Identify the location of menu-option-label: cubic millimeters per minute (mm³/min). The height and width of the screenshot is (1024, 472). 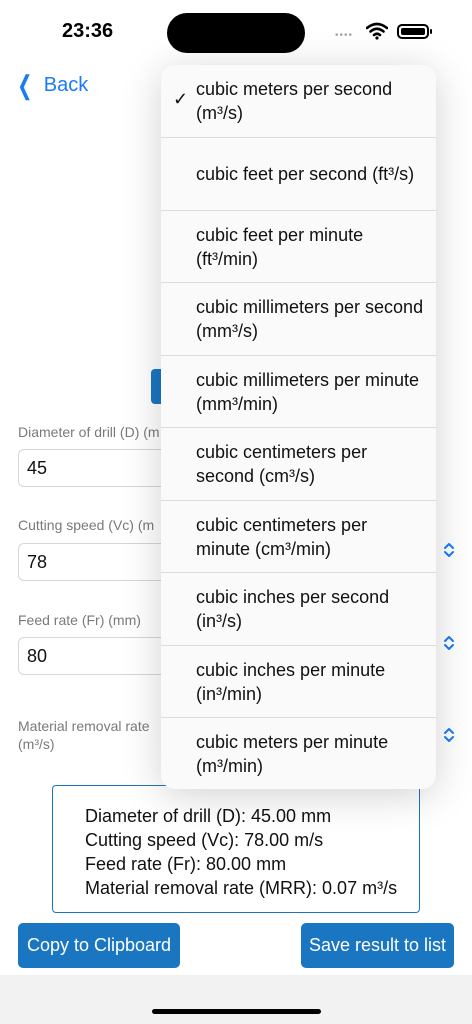
(308, 391).